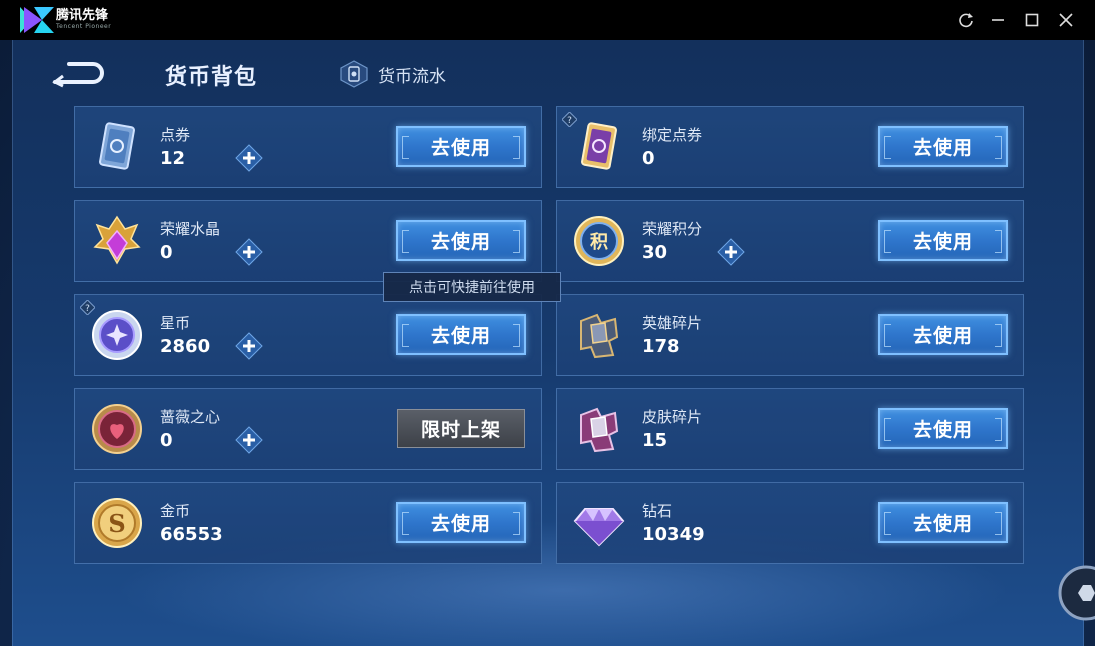  Describe the element at coordinates (1076, 593) in the screenshot. I see `floating-assistant-icon` at that location.